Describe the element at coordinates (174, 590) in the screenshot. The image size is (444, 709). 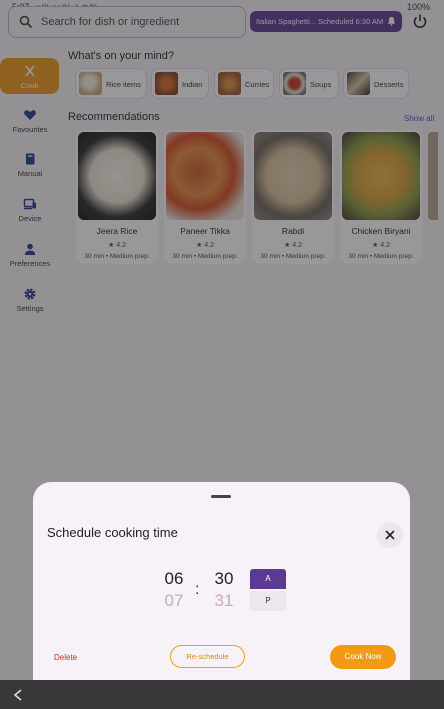
I see `hour-picker: 06 07` at that location.